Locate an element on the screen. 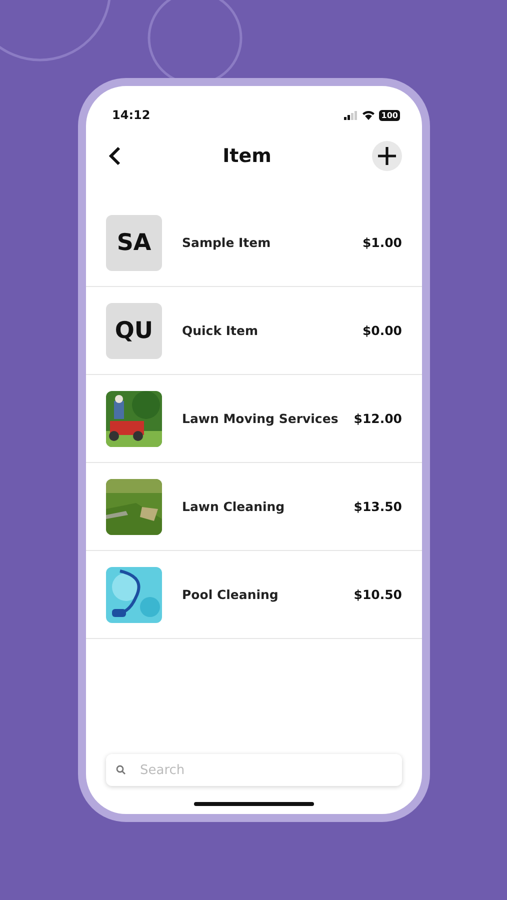 The width and height of the screenshot is (507, 900). screen-title: Item is located at coordinates (247, 156).